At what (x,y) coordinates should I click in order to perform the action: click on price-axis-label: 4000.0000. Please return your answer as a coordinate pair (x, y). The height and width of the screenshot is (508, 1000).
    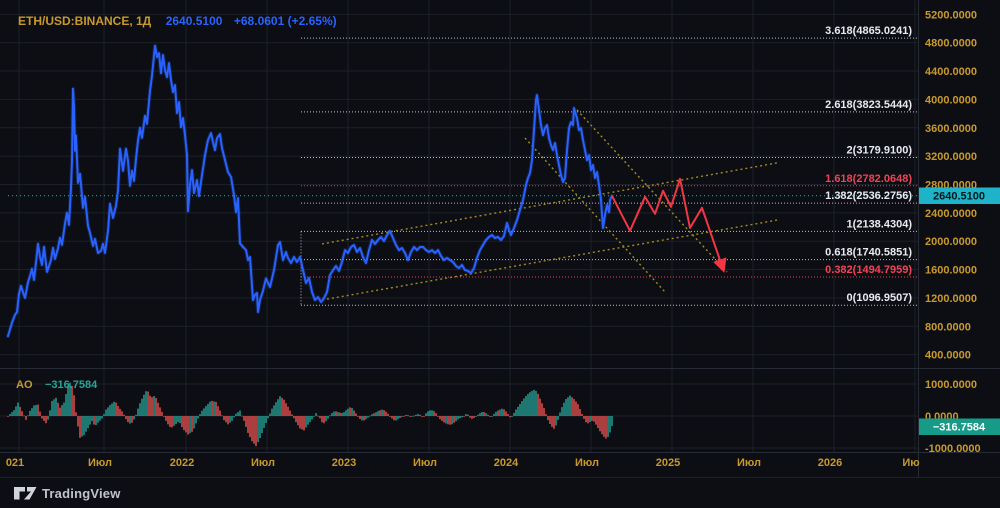
    Looking at the image, I should click on (951, 100).